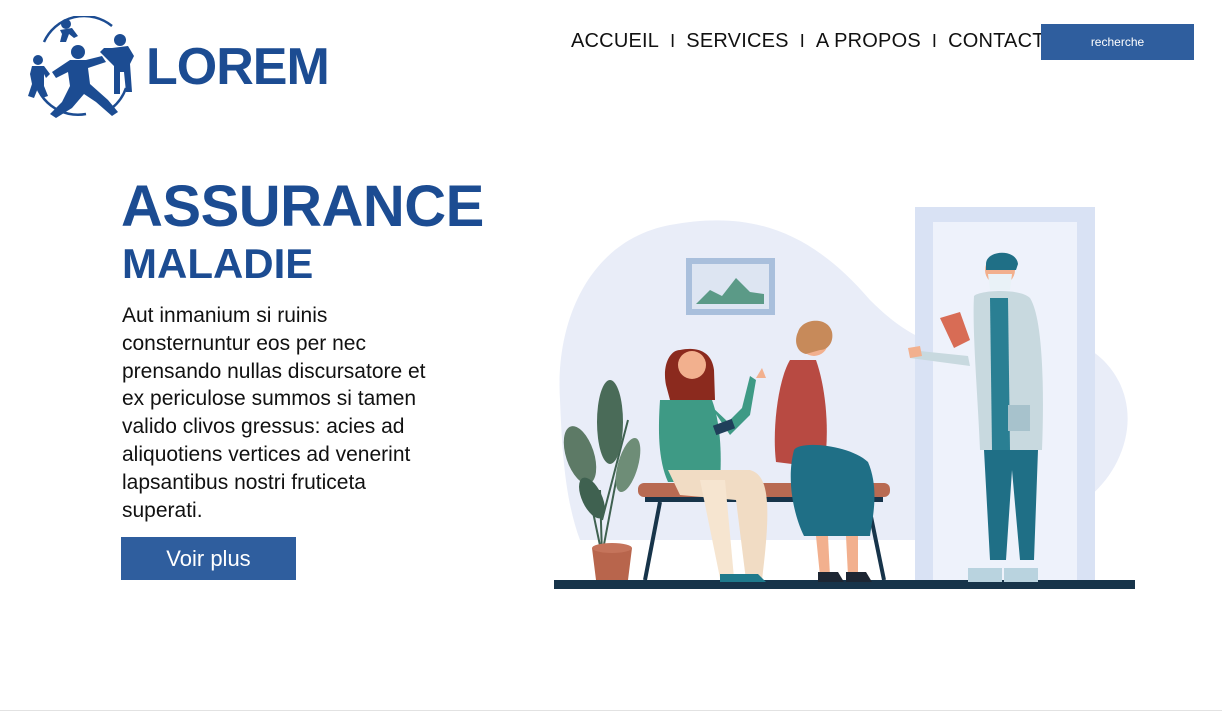 Image resolution: width=1222 pixels, height=712 pixels. I want to click on main-nav: ACCUEIL I SERVICES I A PROPOS I CONTACT, so click(808, 41).